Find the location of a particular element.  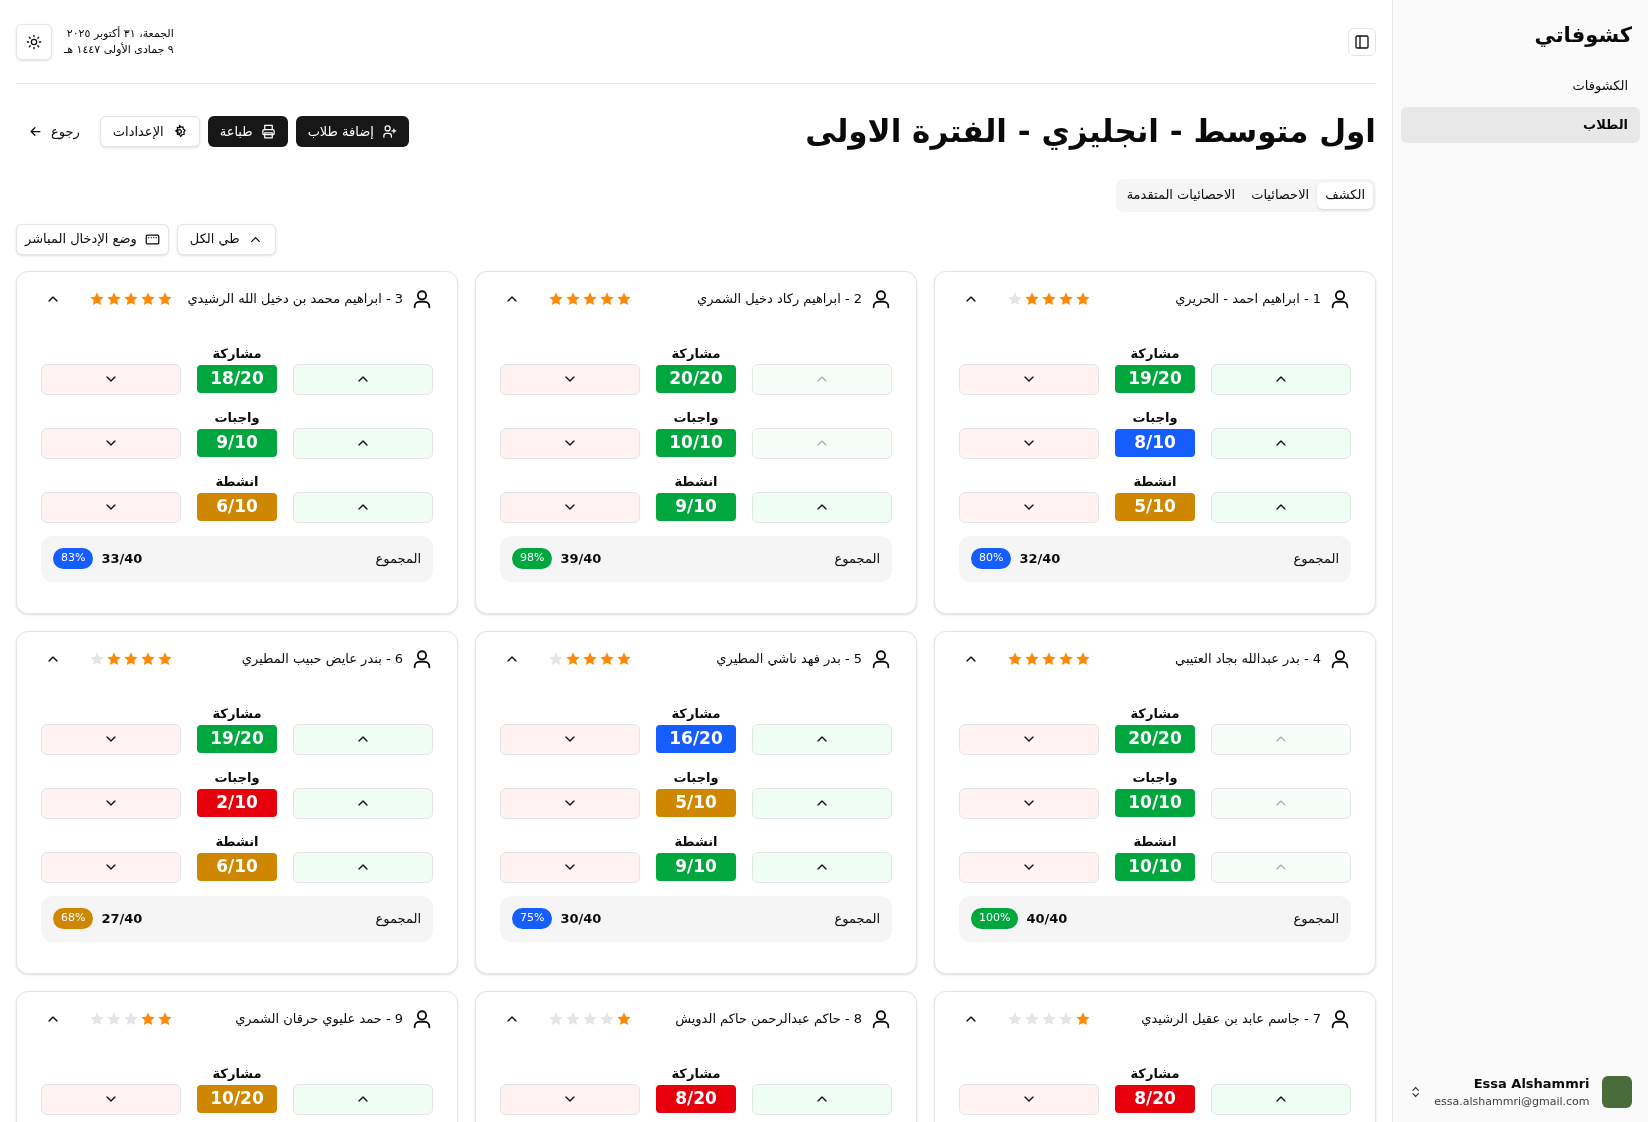

score-badge: 19/20 is located at coordinates (1155, 379).